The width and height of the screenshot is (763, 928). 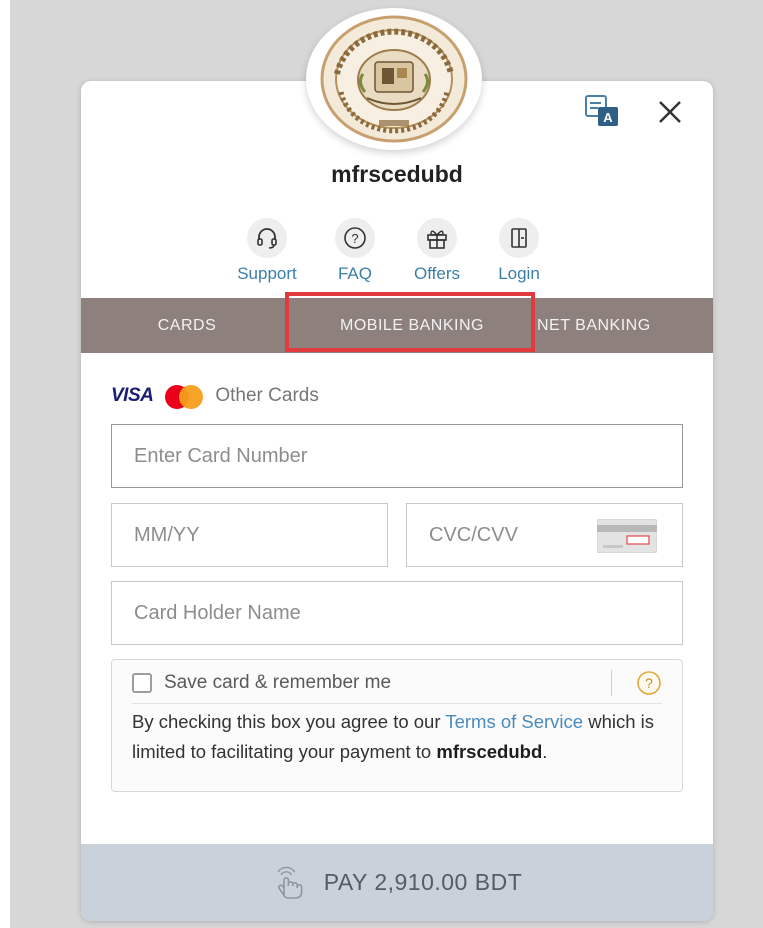 I want to click on translate-button: A, so click(x=602, y=111).